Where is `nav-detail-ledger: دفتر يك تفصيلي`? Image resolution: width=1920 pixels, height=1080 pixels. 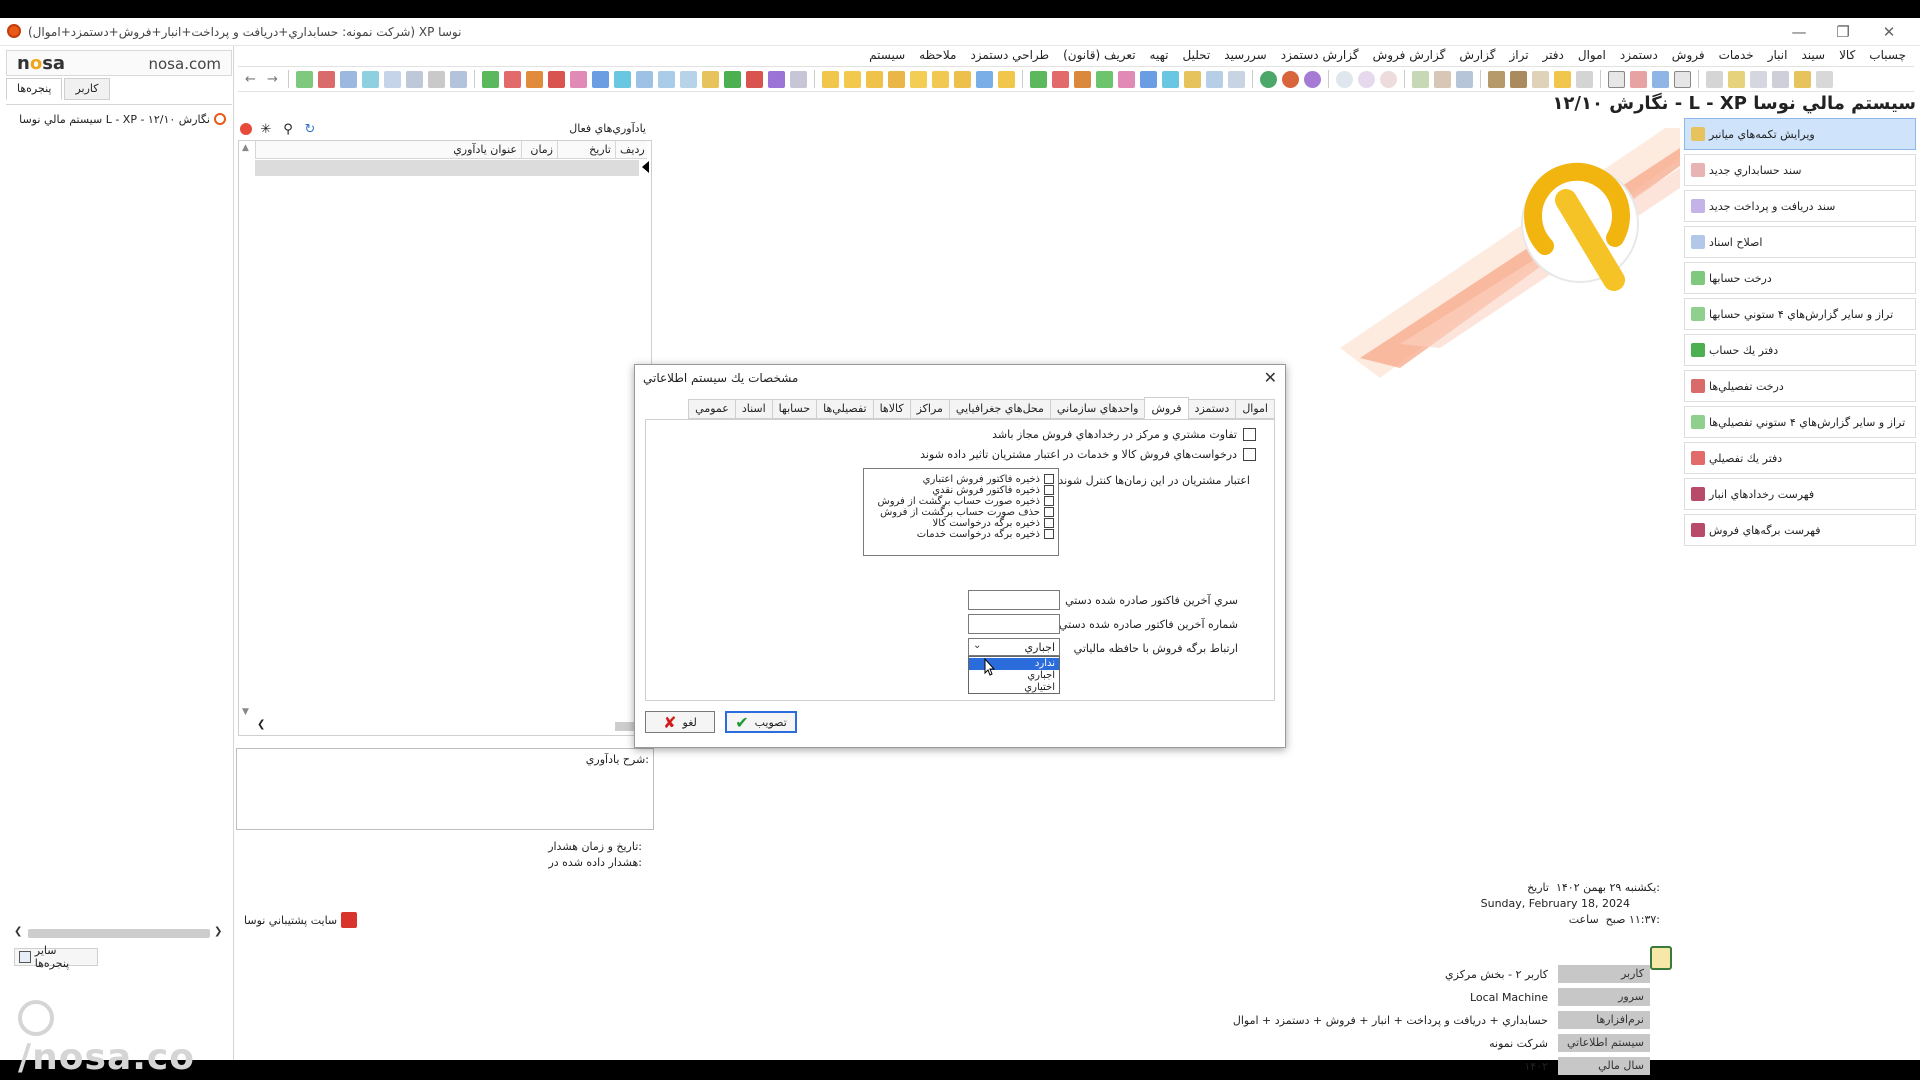
nav-detail-ledger: دفتر يك تفصيلي is located at coordinates (1800, 458).